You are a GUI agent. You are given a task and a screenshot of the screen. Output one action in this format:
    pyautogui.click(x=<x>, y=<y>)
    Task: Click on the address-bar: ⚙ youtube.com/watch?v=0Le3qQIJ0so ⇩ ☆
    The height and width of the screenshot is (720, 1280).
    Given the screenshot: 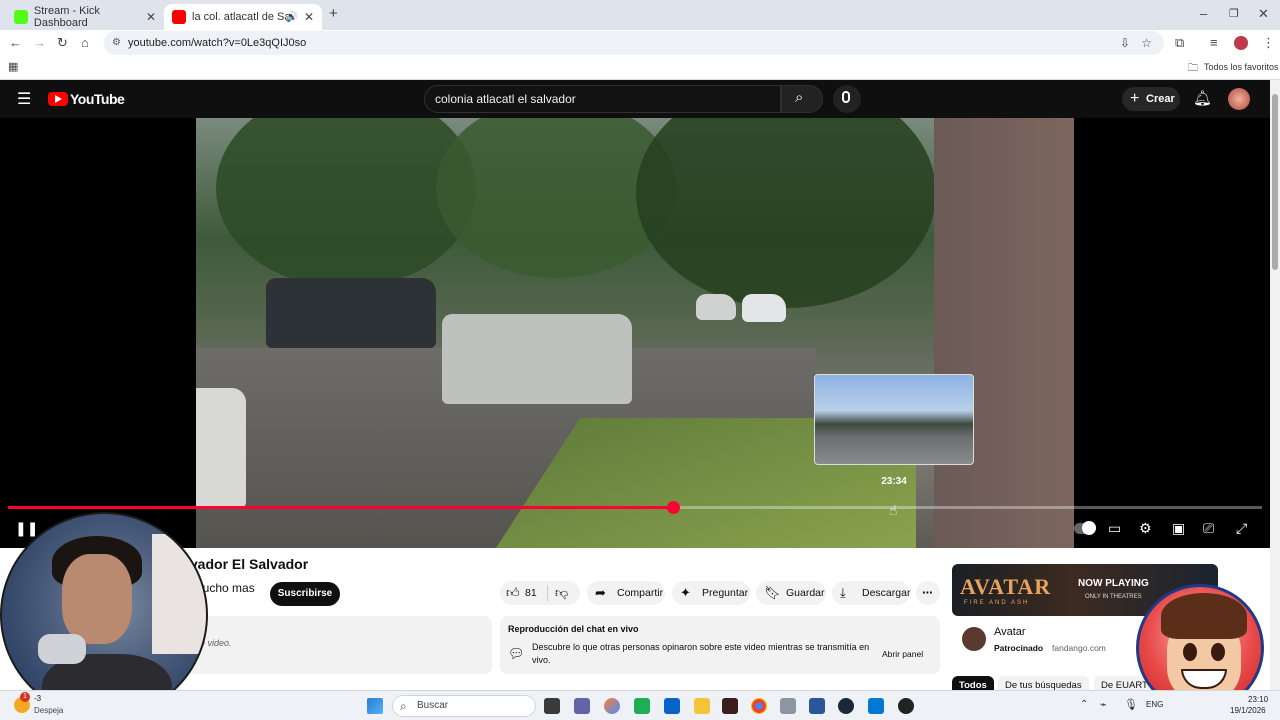 What is the action you would take?
    pyautogui.click(x=634, y=43)
    